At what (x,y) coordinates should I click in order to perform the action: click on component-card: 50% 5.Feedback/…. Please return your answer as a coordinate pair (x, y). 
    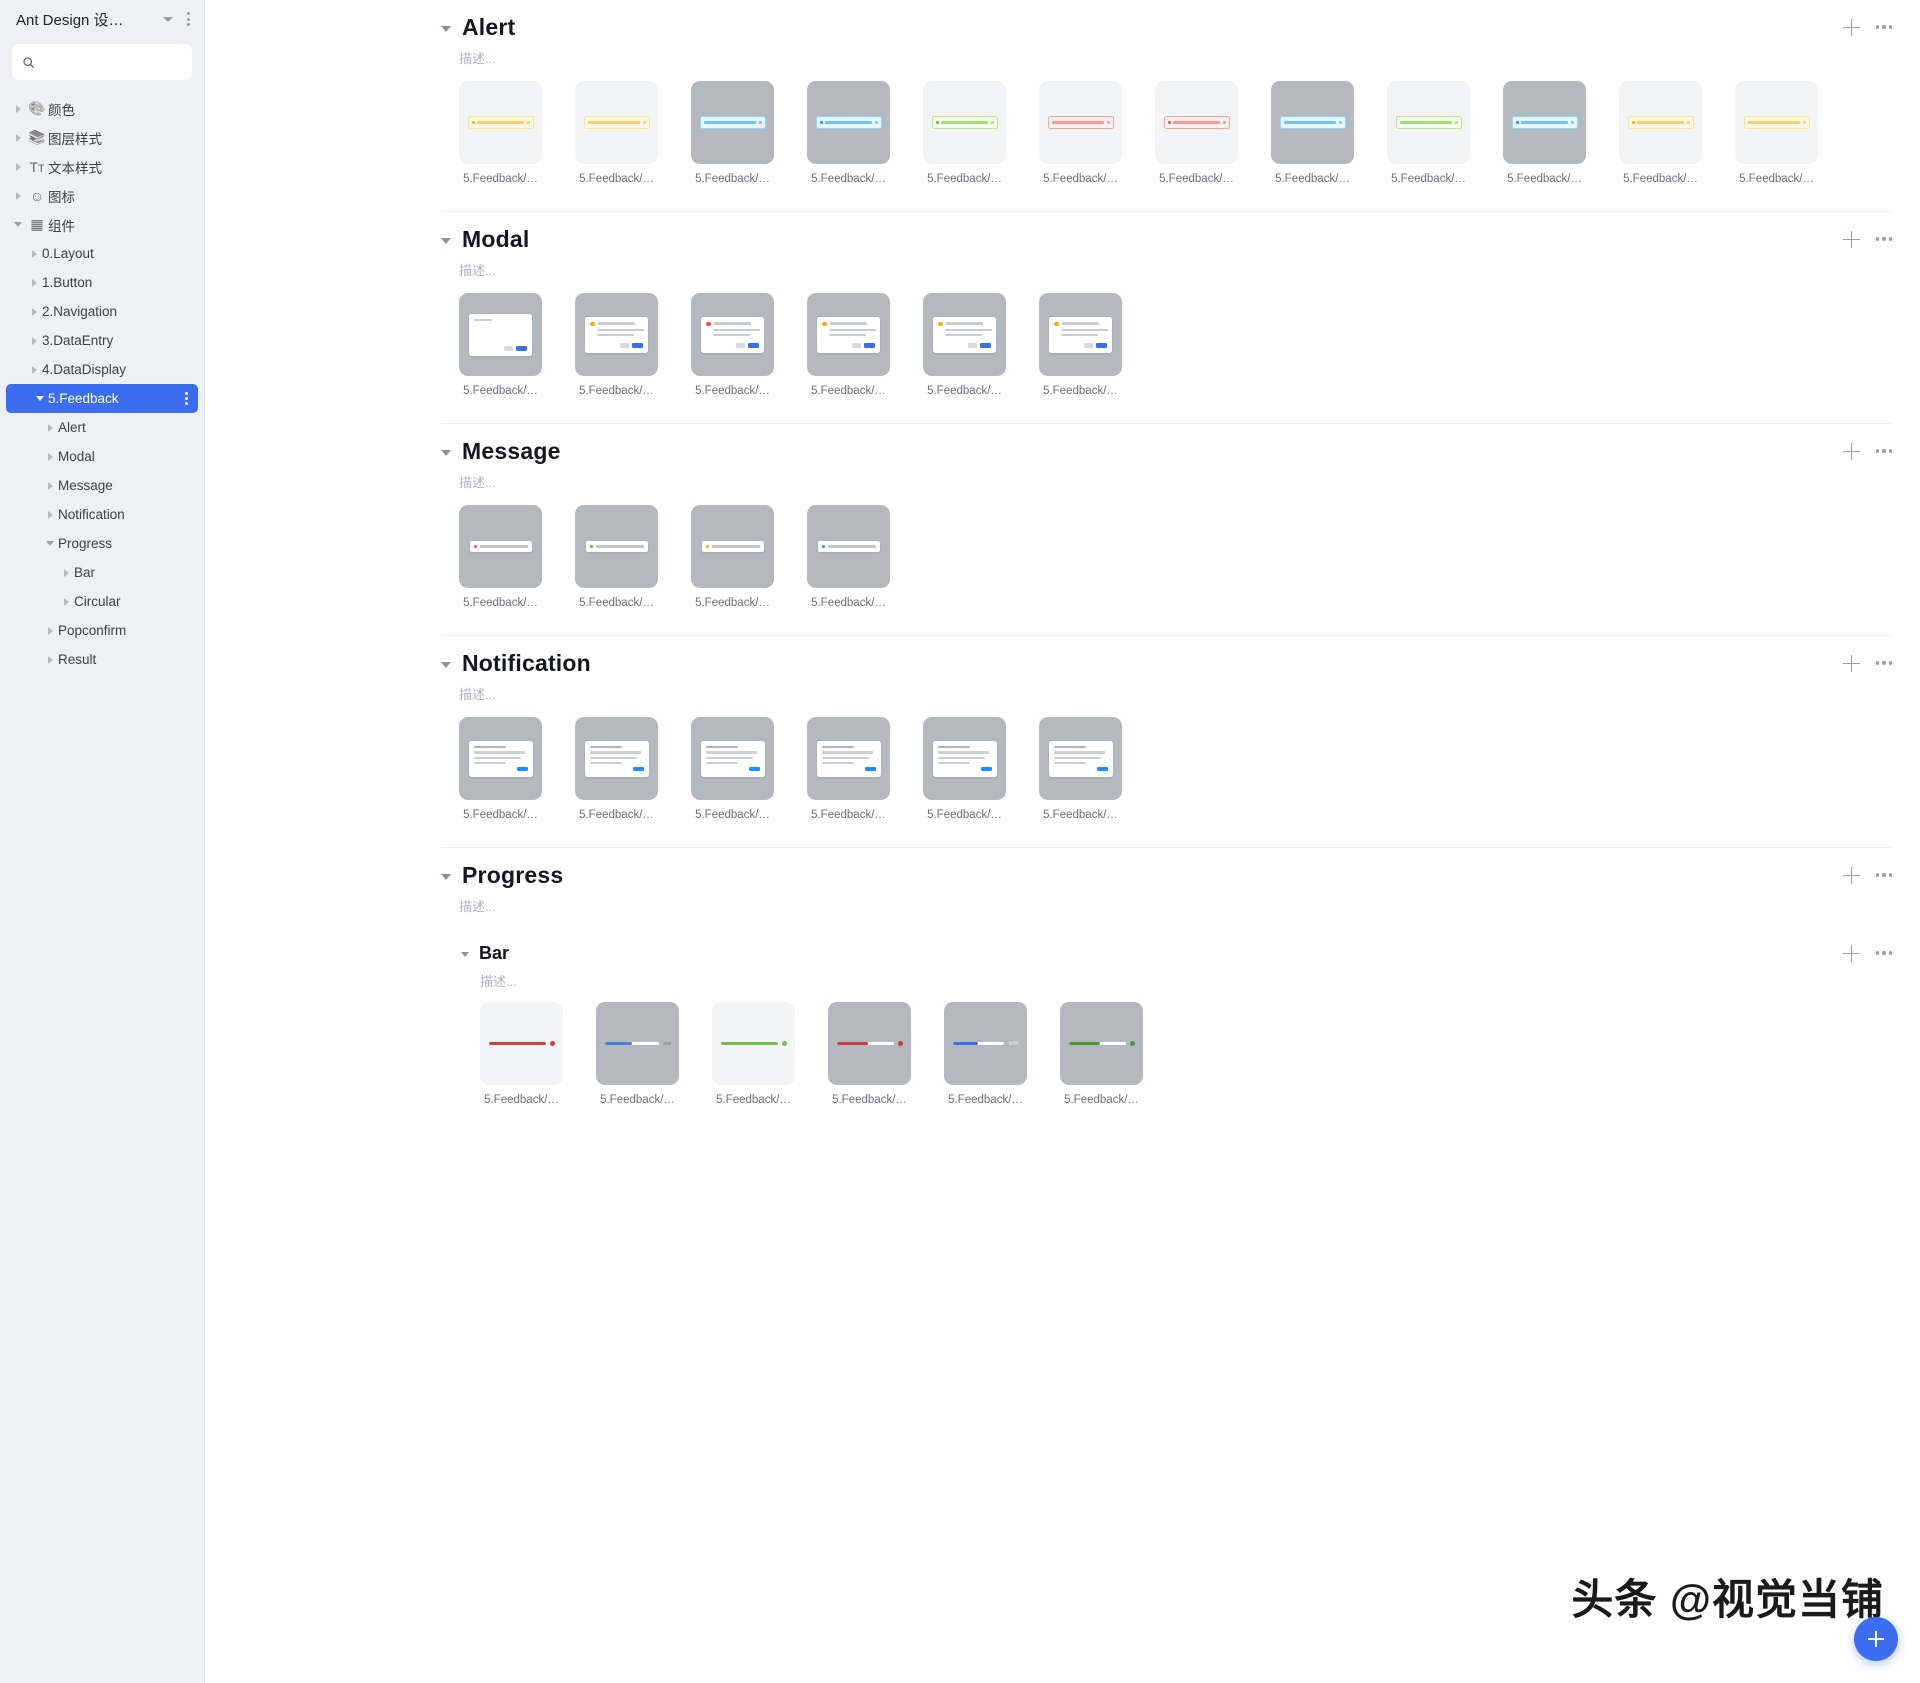
    Looking at the image, I should click on (985, 1054).